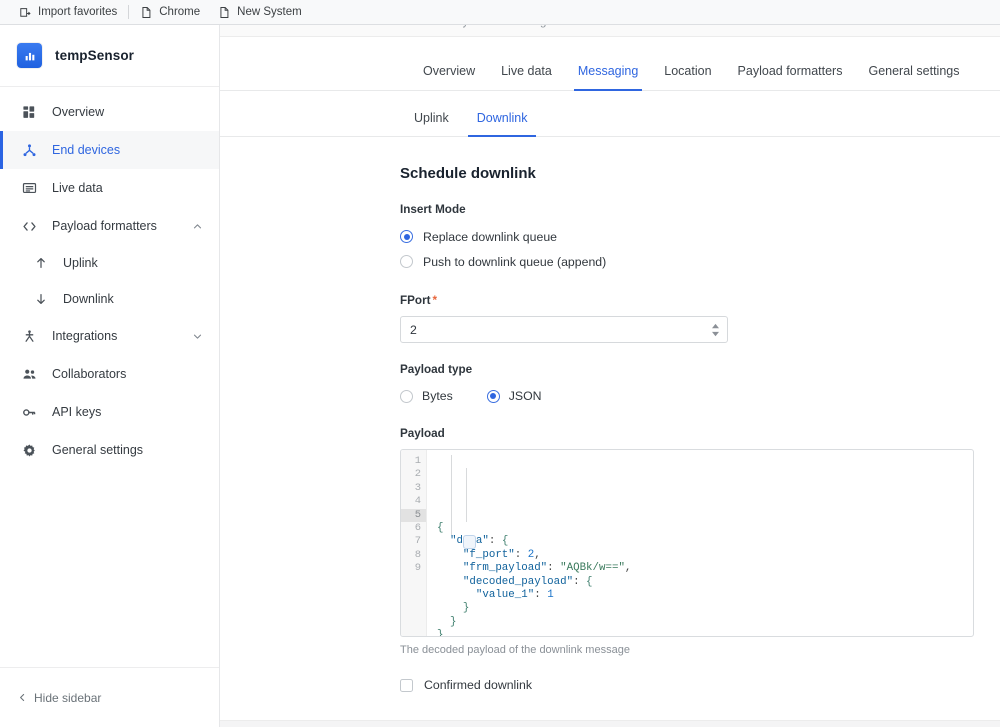 This screenshot has width=1000, height=727. I want to click on sidebar-item-live-data: Live data, so click(109, 188).